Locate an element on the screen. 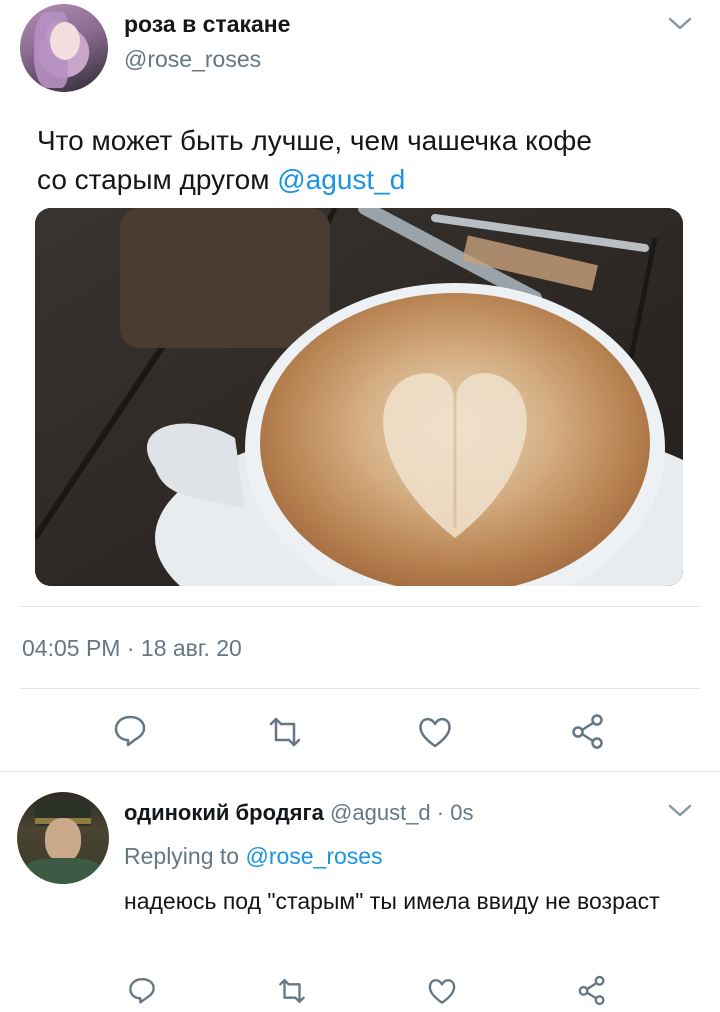 Image resolution: width=720 pixels, height=1012 pixels. tweet-text-line2: со старым другом is located at coordinates (157, 179).